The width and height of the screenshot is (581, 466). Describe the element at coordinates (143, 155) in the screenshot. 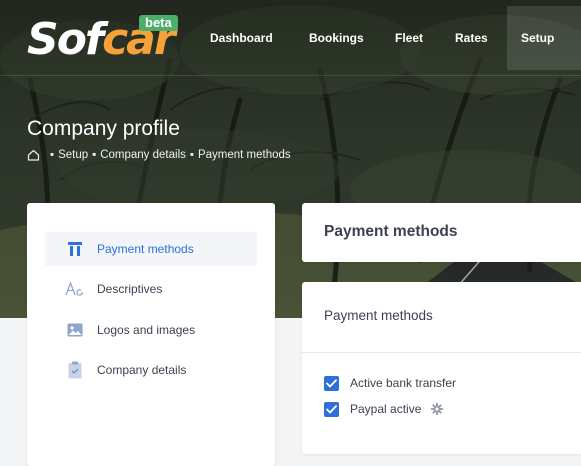

I see `breadcrumb-company-details: Company details` at that location.